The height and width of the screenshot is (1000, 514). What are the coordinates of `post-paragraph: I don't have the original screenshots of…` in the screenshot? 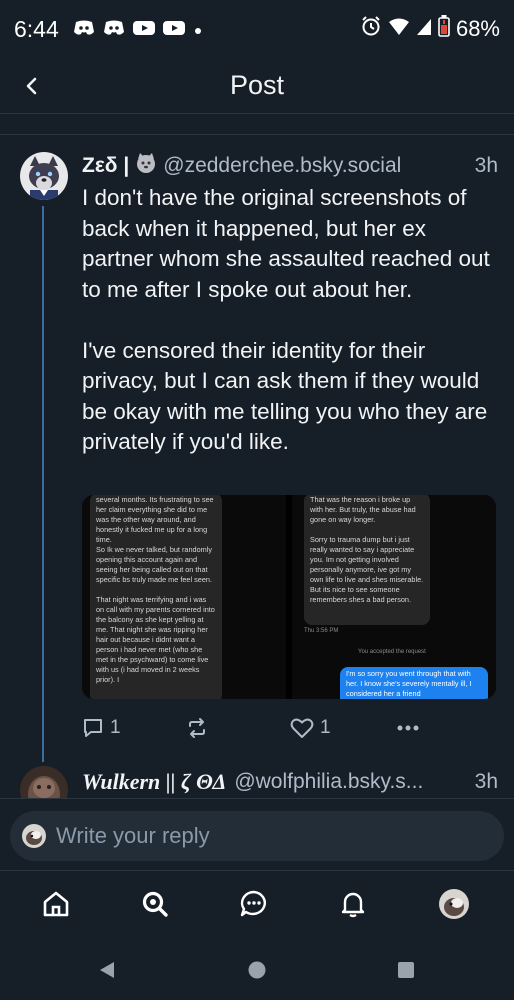 It's located at (286, 243).